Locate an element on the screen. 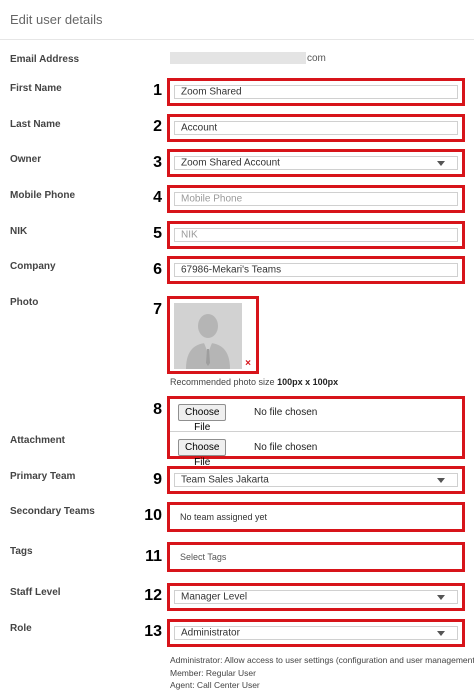 The height and width of the screenshot is (695, 474). mobile-phone-input: Mobile Phone is located at coordinates (316, 199).